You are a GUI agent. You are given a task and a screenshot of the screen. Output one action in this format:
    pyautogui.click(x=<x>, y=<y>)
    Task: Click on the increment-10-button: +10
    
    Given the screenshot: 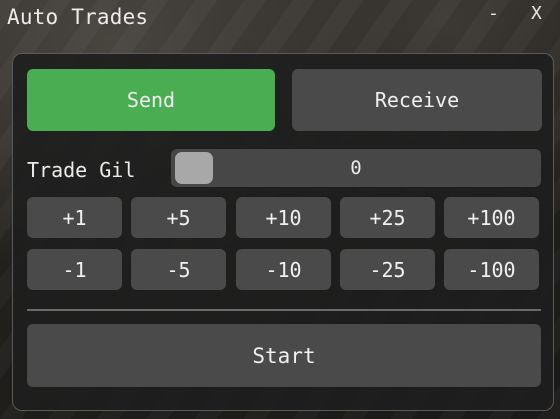 What is the action you would take?
    pyautogui.click(x=283, y=217)
    